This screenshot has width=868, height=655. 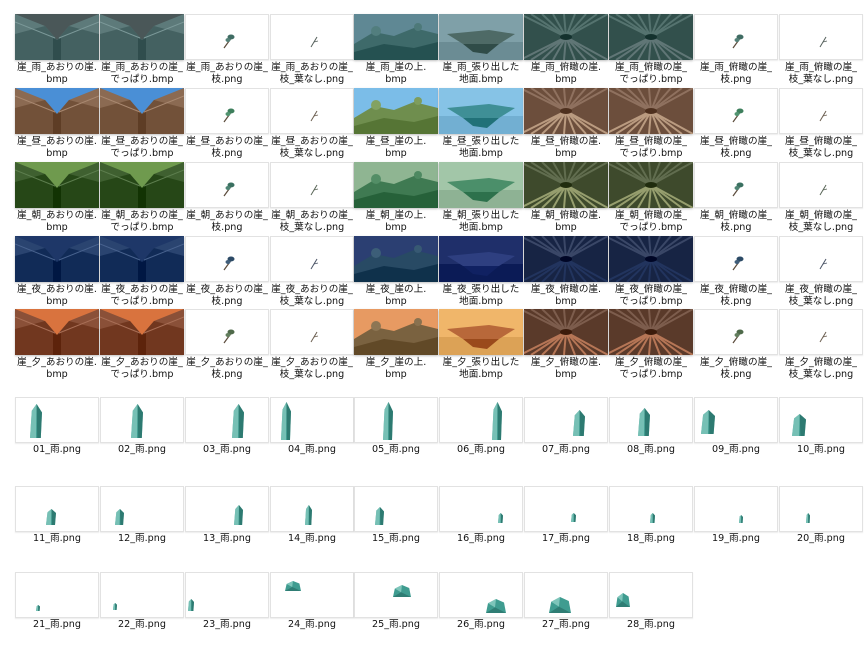 What do you see at coordinates (227, 221) in the screenshot?
I see `file-name-label: 崖_朝_あおりの崖_ 枝.png` at bounding box center [227, 221].